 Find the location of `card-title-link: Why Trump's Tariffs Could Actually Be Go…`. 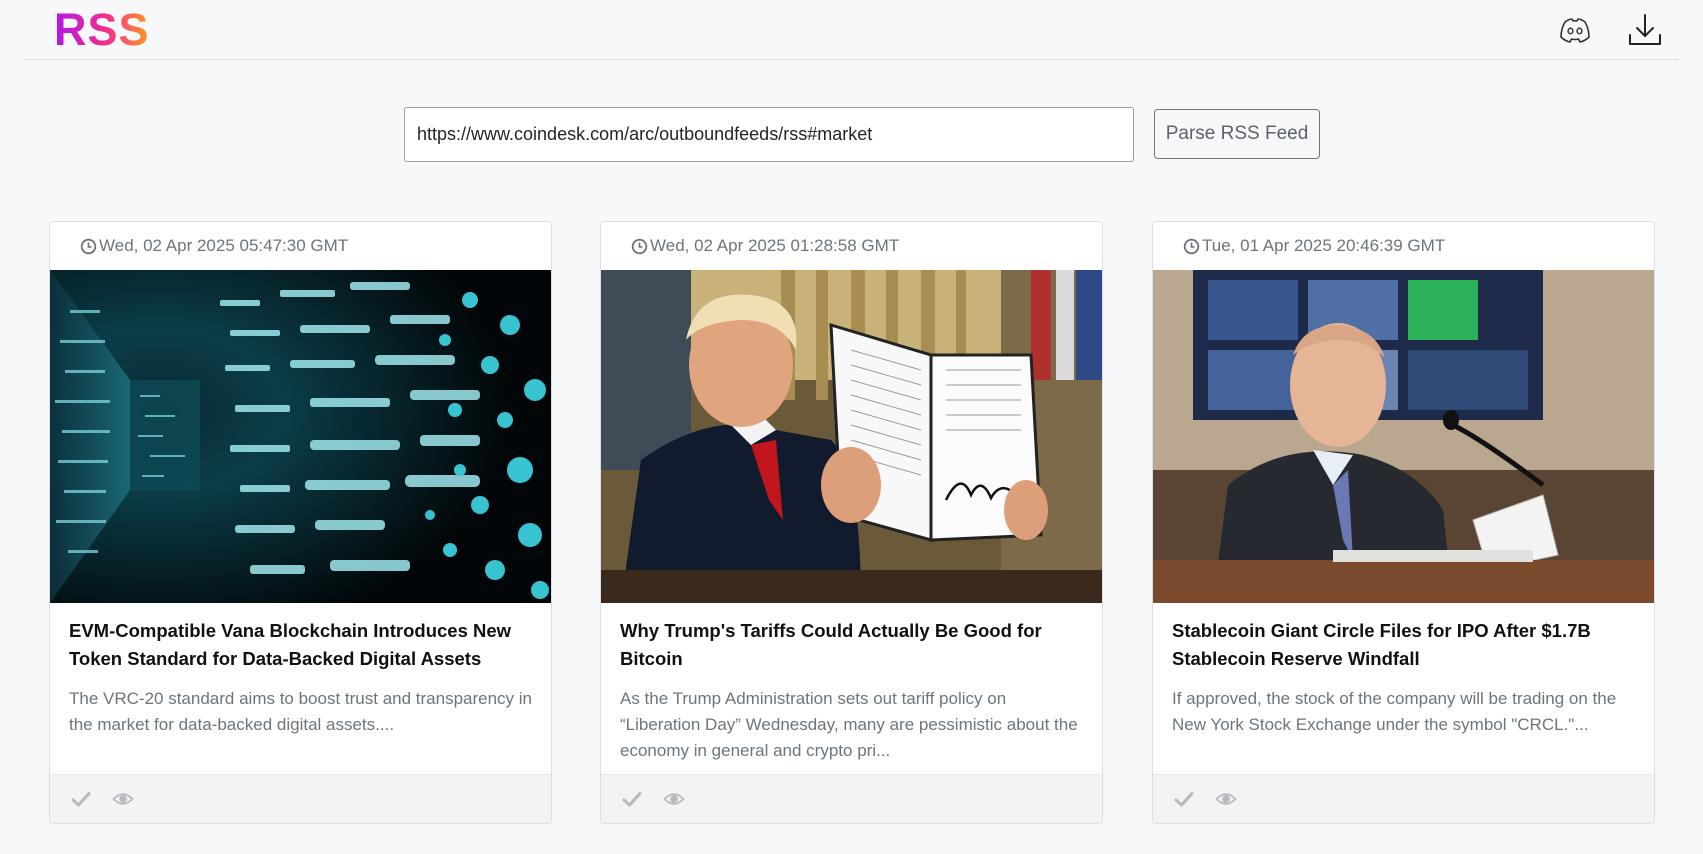

card-title-link: Why Trump's Tariffs Could Actually Be Go… is located at coordinates (850, 645).